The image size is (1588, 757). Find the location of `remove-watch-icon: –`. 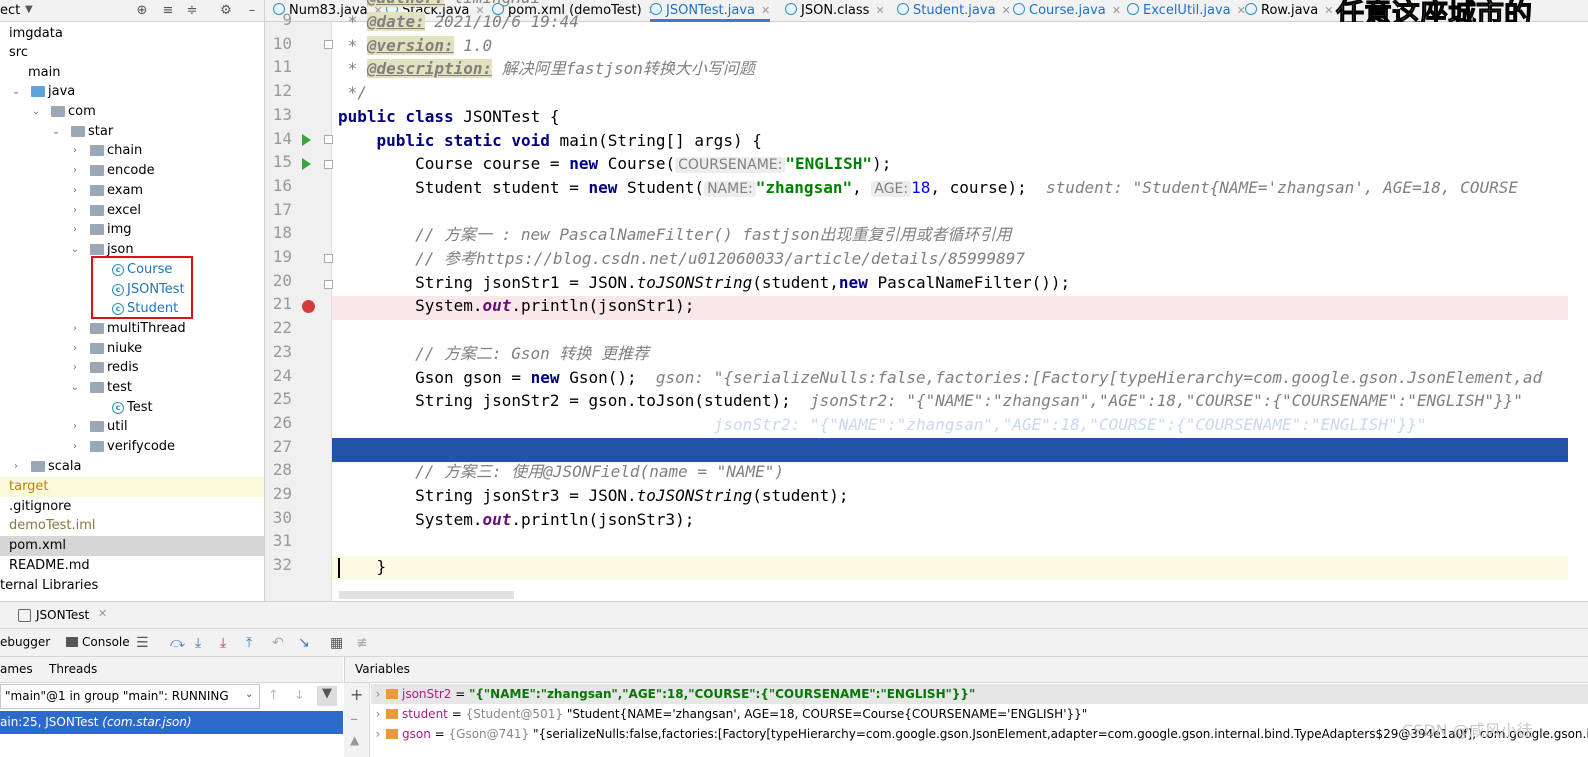

remove-watch-icon: – is located at coordinates (354, 718).